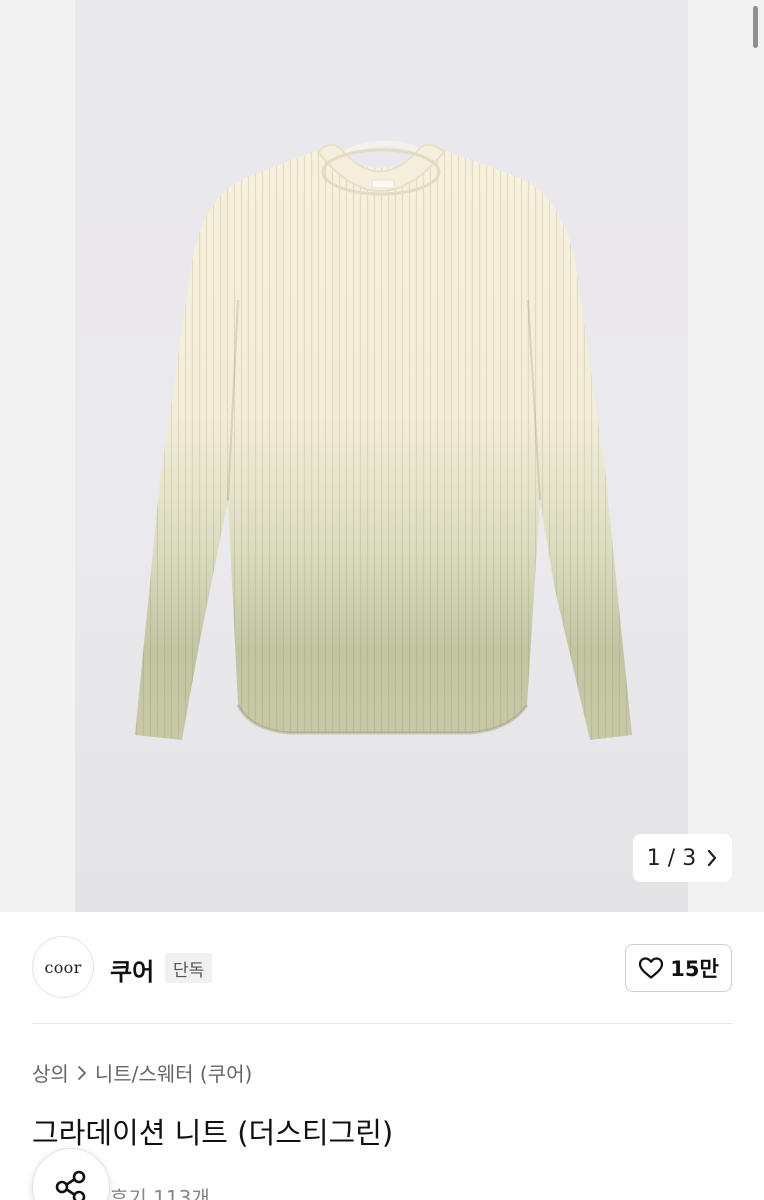  I want to click on breadcrumb-subcategory: 니트/스웨터 (쿠어), so click(174, 1072).